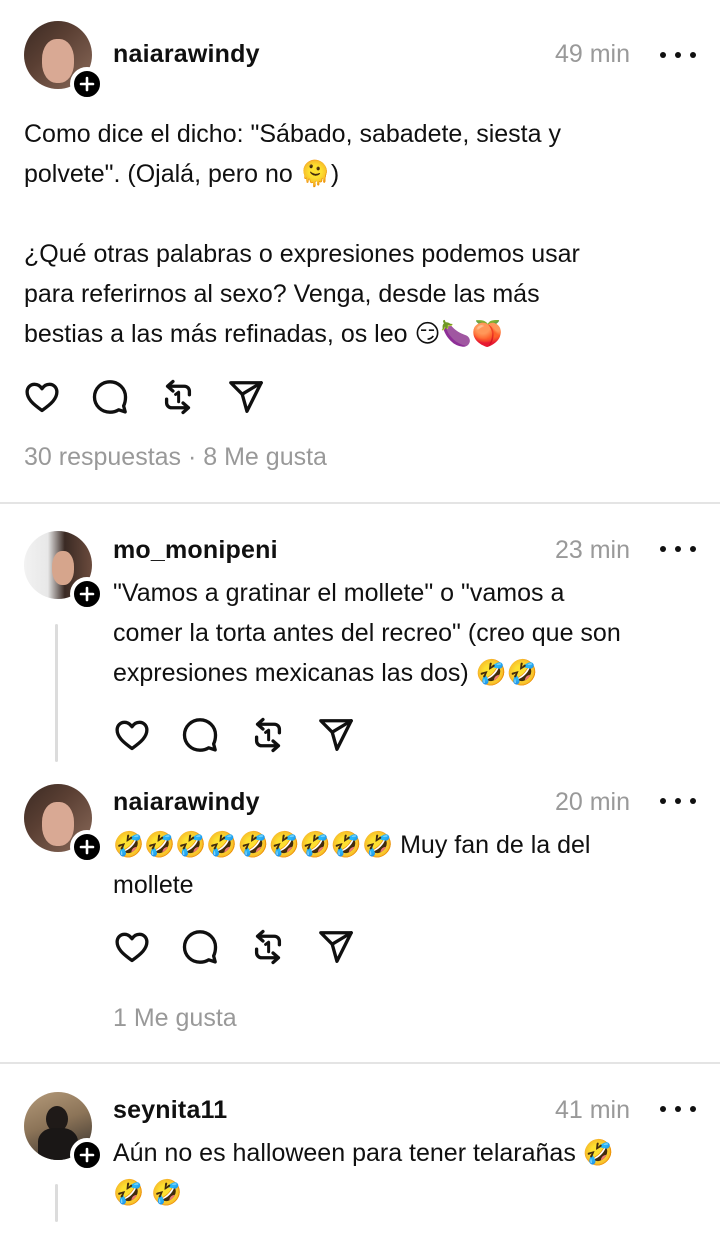 This screenshot has height=1233, width=720. What do you see at coordinates (592, 54) in the screenshot?
I see `post-time: 49 min` at bounding box center [592, 54].